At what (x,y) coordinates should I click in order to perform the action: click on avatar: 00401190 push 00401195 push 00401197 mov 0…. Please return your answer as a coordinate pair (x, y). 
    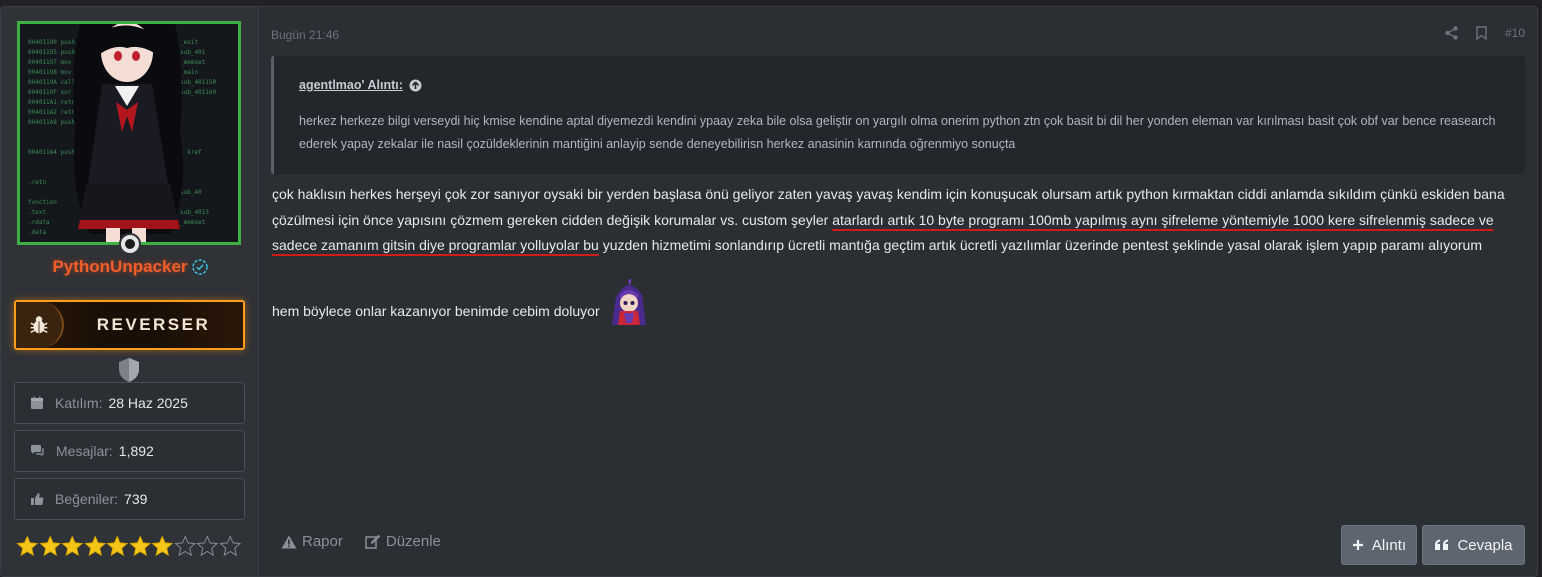
    Looking at the image, I should click on (129, 133).